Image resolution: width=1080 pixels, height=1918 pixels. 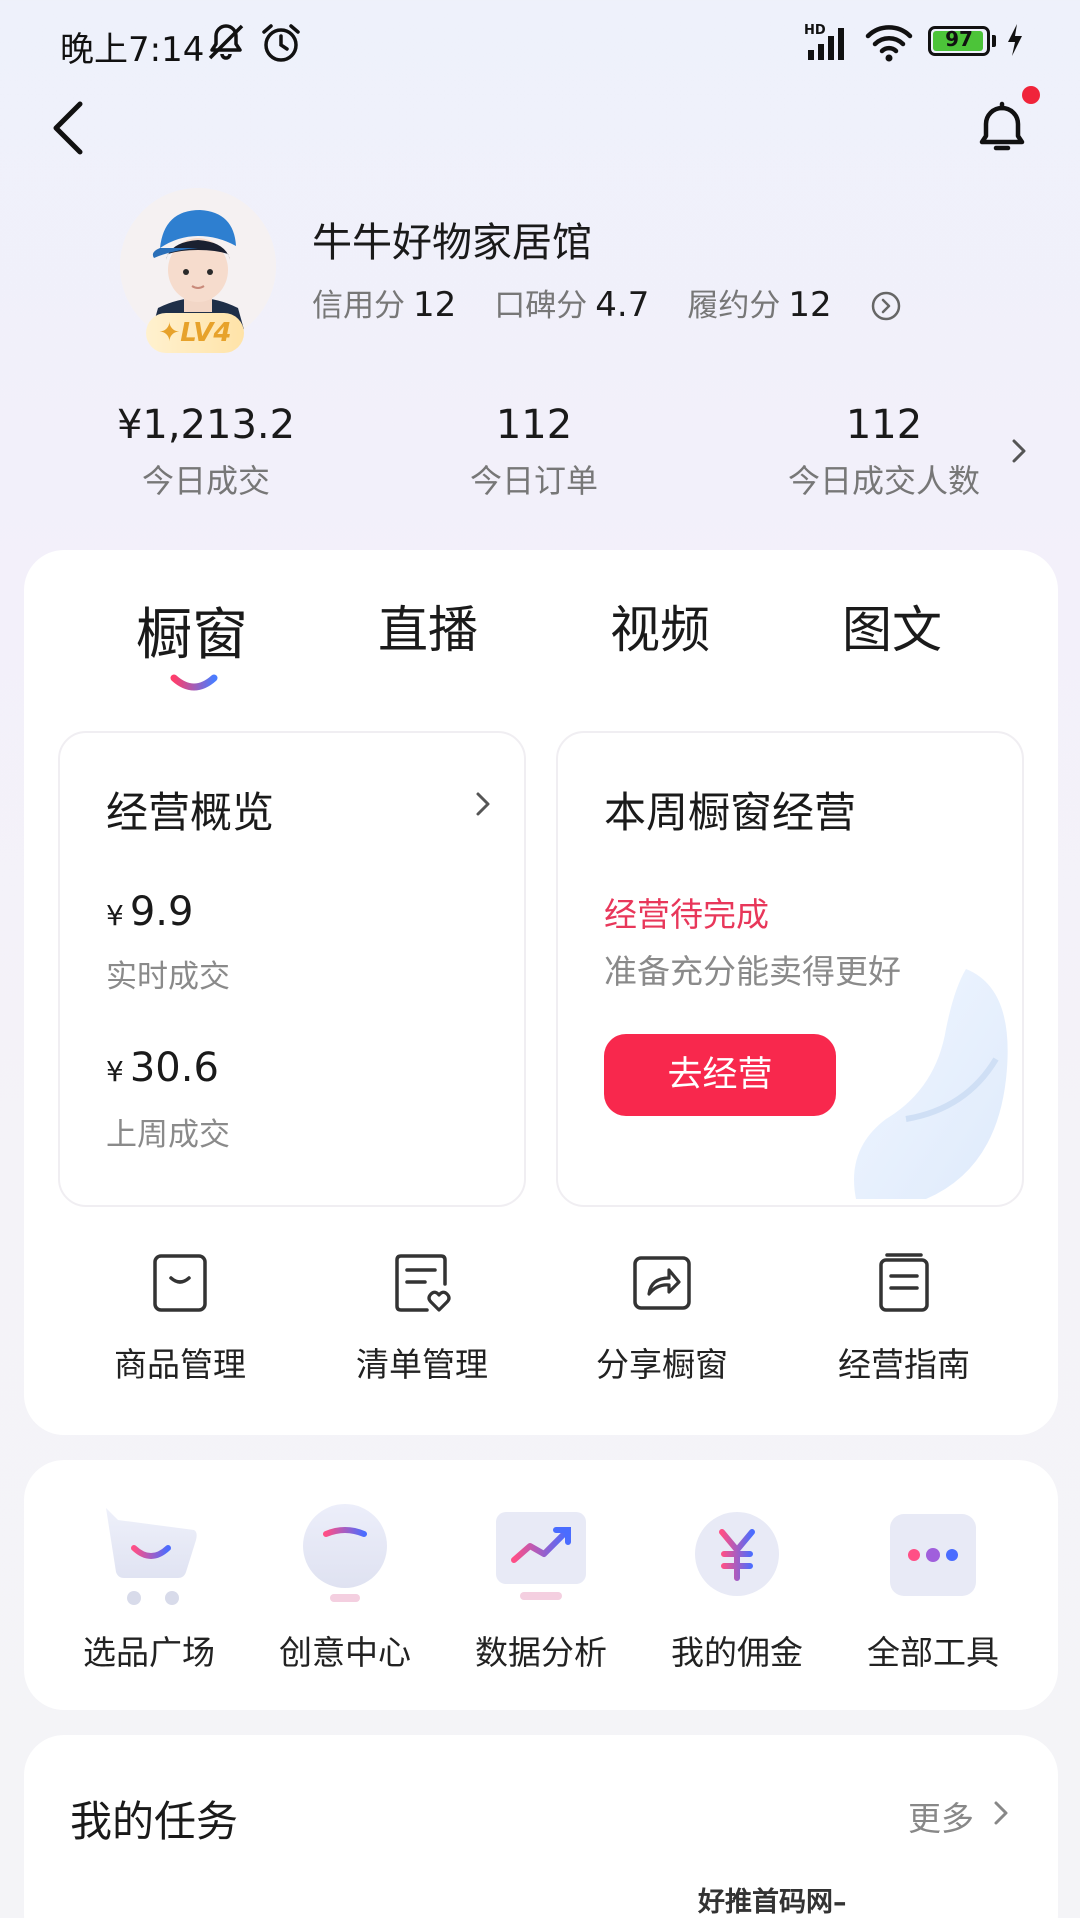 What do you see at coordinates (168, 1135) in the screenshot?
I see `lastweek-label: 上周成交` at bounding box center [168, 1135].